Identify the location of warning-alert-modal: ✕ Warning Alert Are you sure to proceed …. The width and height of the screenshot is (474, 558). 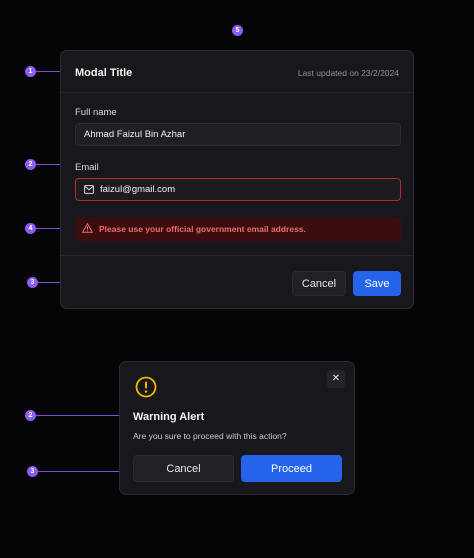
(237, 428).